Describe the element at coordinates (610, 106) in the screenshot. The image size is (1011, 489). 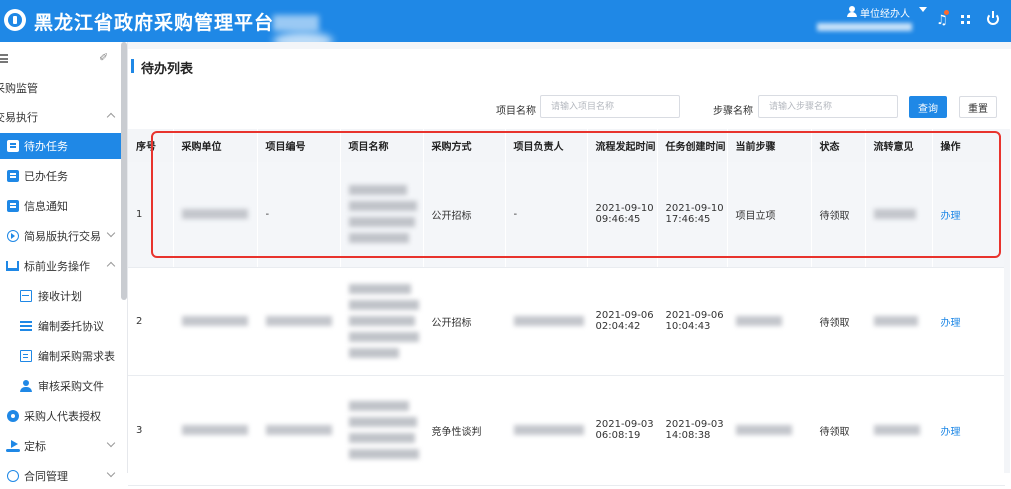
I see `project-name-input` at that location.